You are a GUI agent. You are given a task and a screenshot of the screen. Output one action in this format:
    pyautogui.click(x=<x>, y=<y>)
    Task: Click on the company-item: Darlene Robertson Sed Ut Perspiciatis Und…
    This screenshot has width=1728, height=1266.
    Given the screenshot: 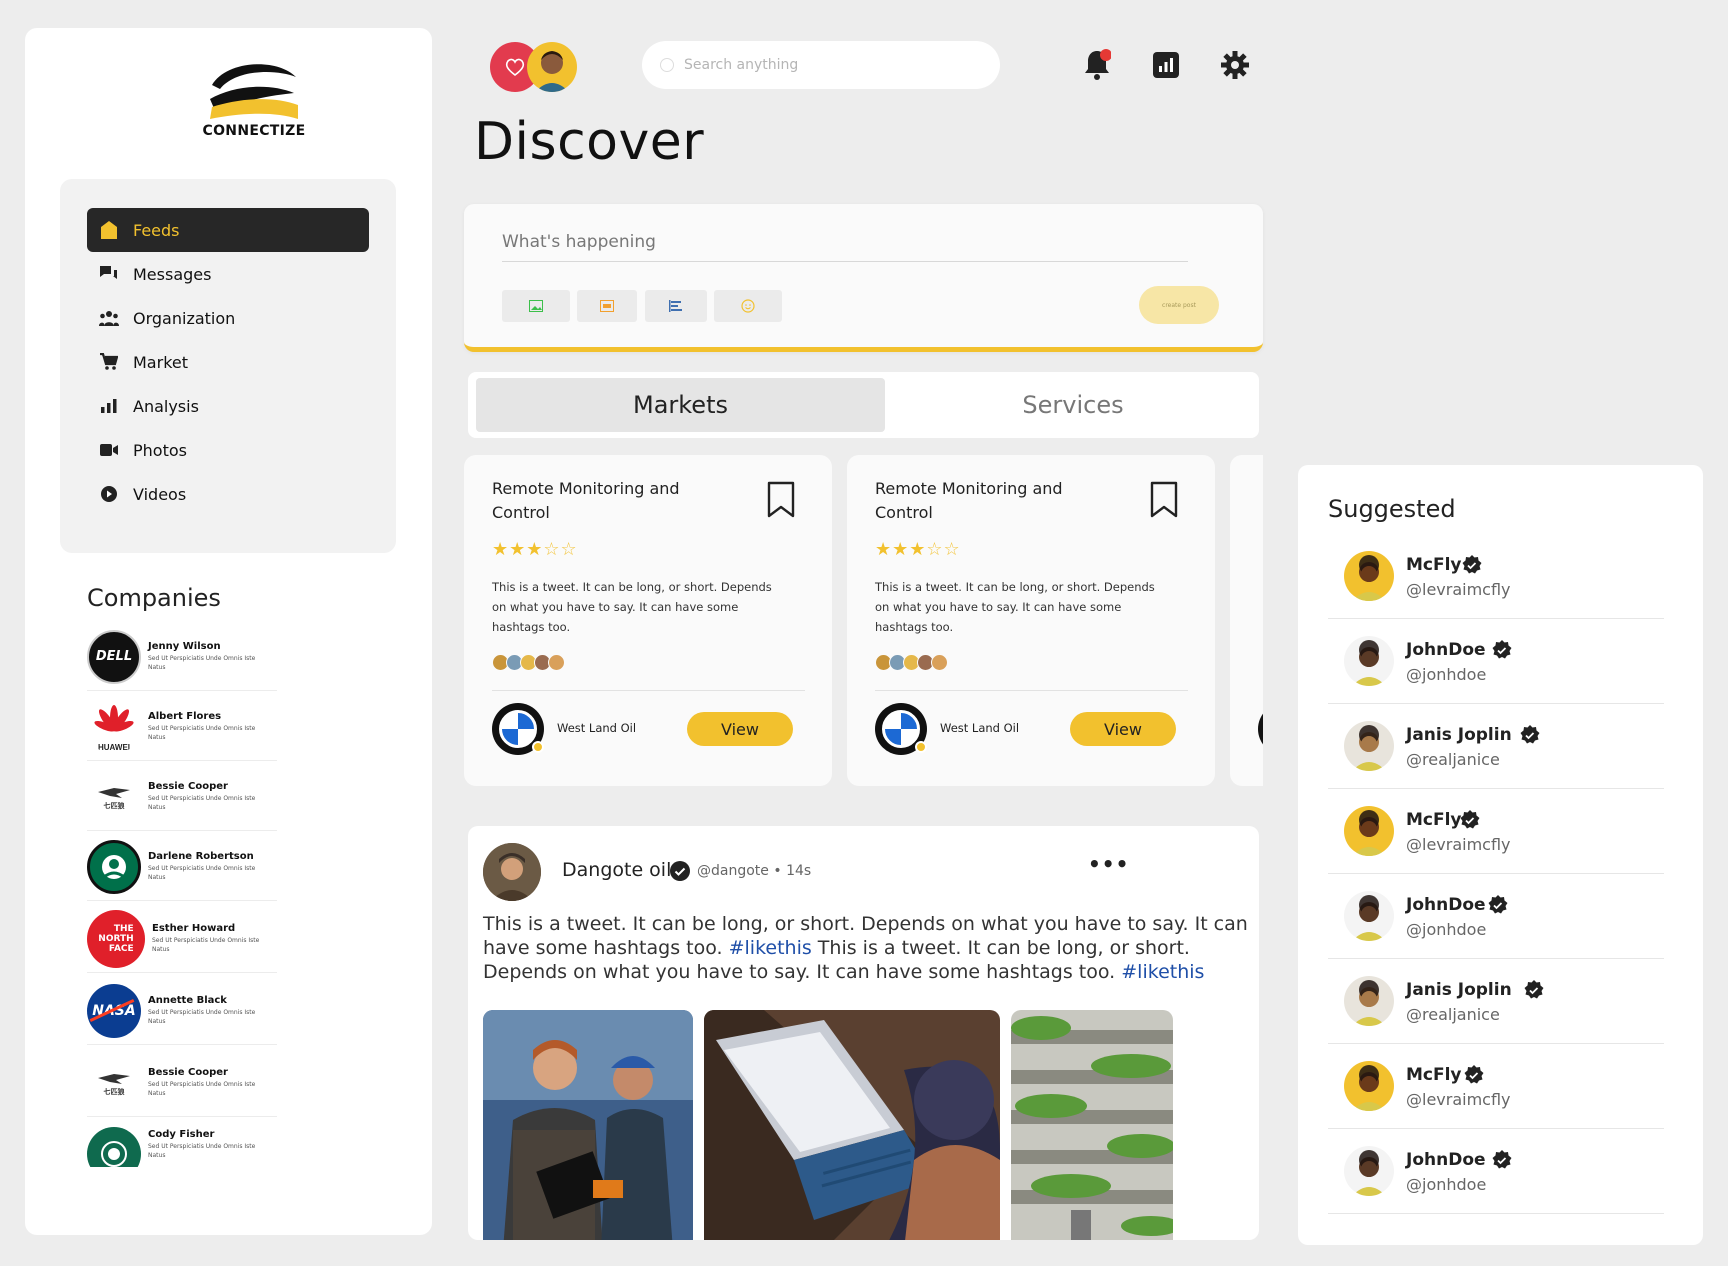 What is the action you would take?
    pyautogui.click(x=182, y=867)
    